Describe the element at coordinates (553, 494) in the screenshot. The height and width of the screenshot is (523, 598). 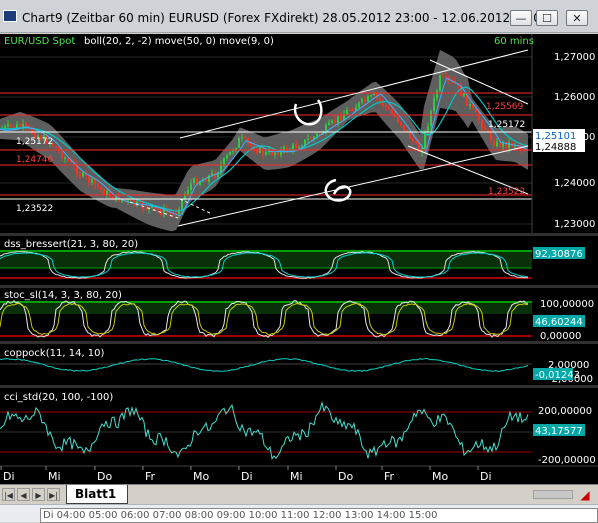
I see `horizontal-scrollbar` at that location.